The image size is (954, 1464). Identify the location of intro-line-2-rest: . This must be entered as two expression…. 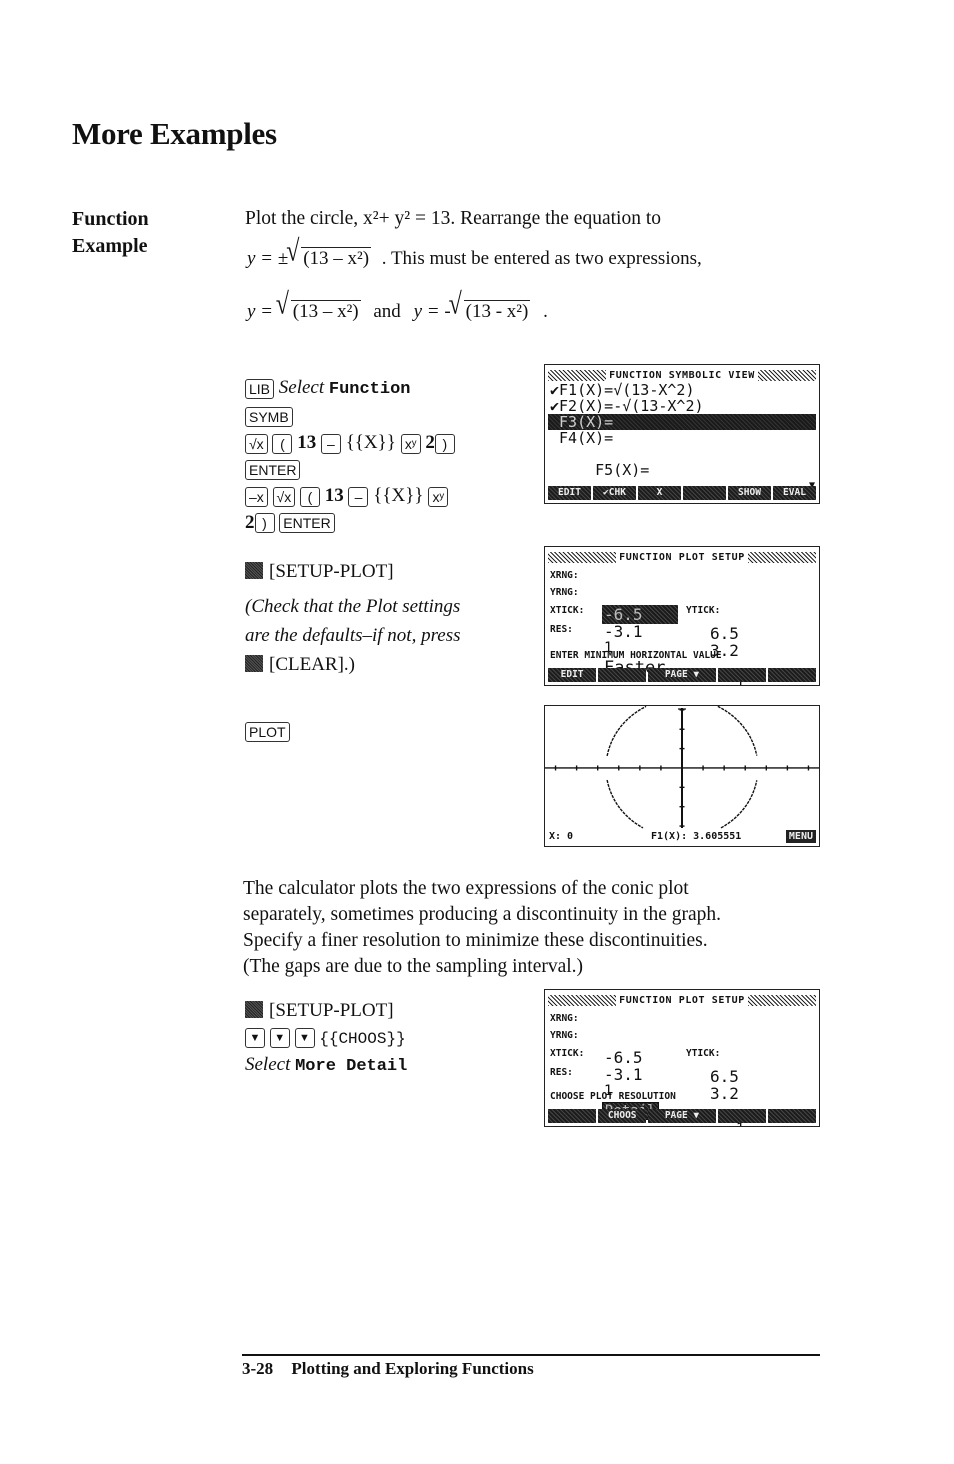
(541, 258).